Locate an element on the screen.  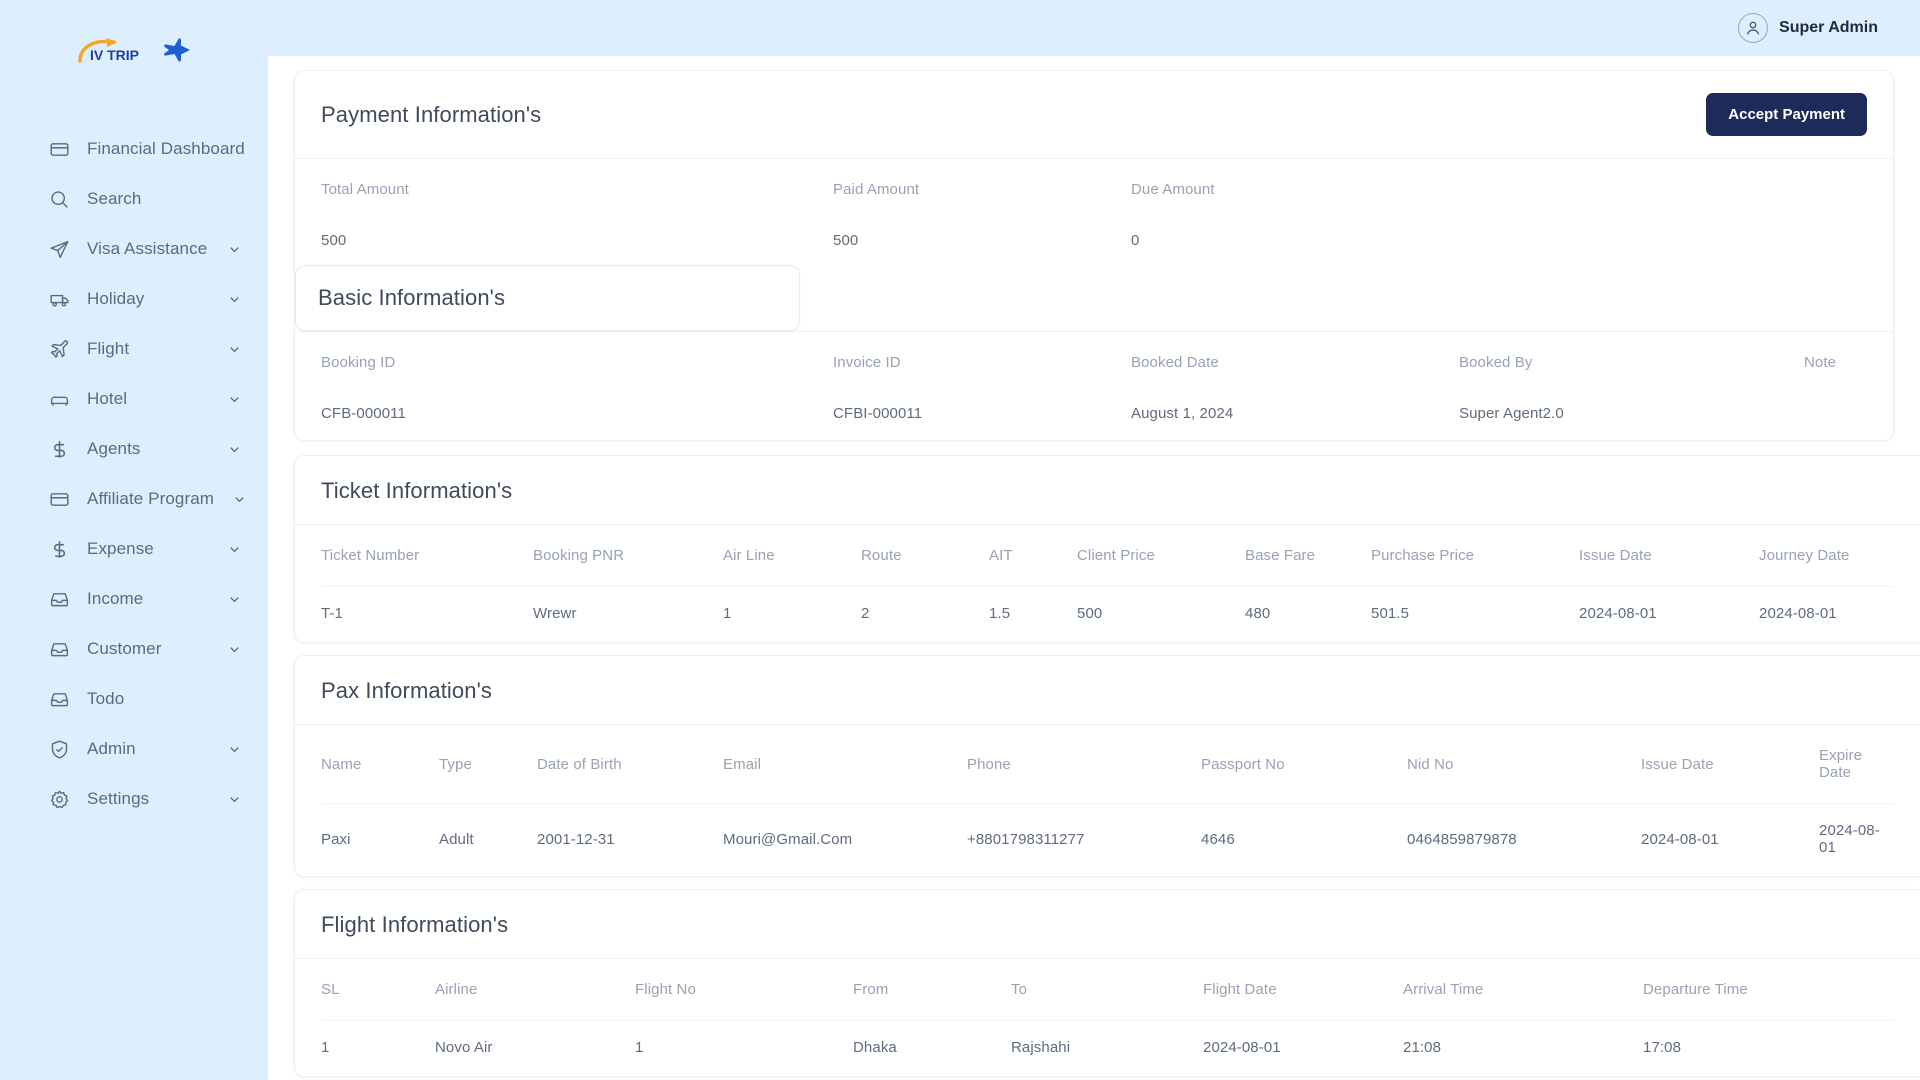
field-booking-id: Booking ID CFB-000011 is located at coordinates (577, 388).